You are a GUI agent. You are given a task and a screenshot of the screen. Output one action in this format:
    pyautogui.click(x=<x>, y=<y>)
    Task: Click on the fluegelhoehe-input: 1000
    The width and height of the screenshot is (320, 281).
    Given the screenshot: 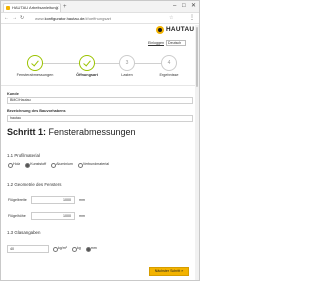 What is the action you would take?
    pyautogui.click(x=53, y=216)
    